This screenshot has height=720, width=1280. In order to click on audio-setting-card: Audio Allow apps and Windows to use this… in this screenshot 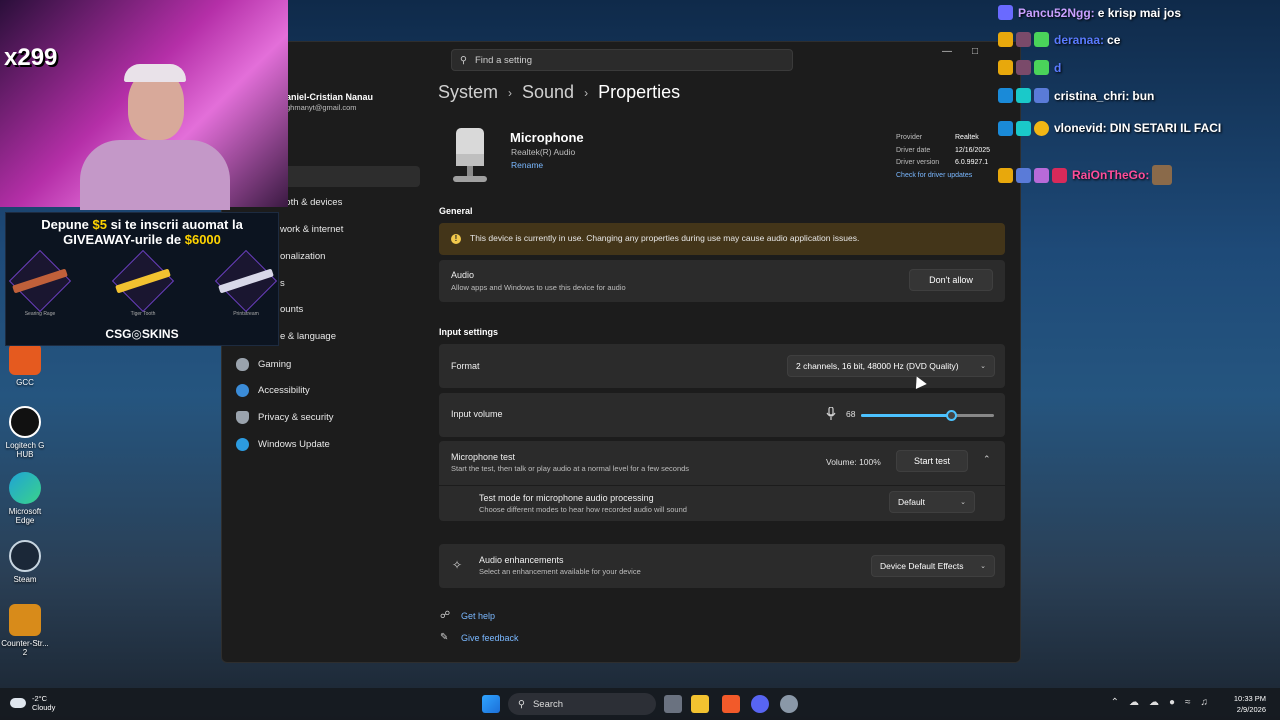, I will do `click(722, 281)`.